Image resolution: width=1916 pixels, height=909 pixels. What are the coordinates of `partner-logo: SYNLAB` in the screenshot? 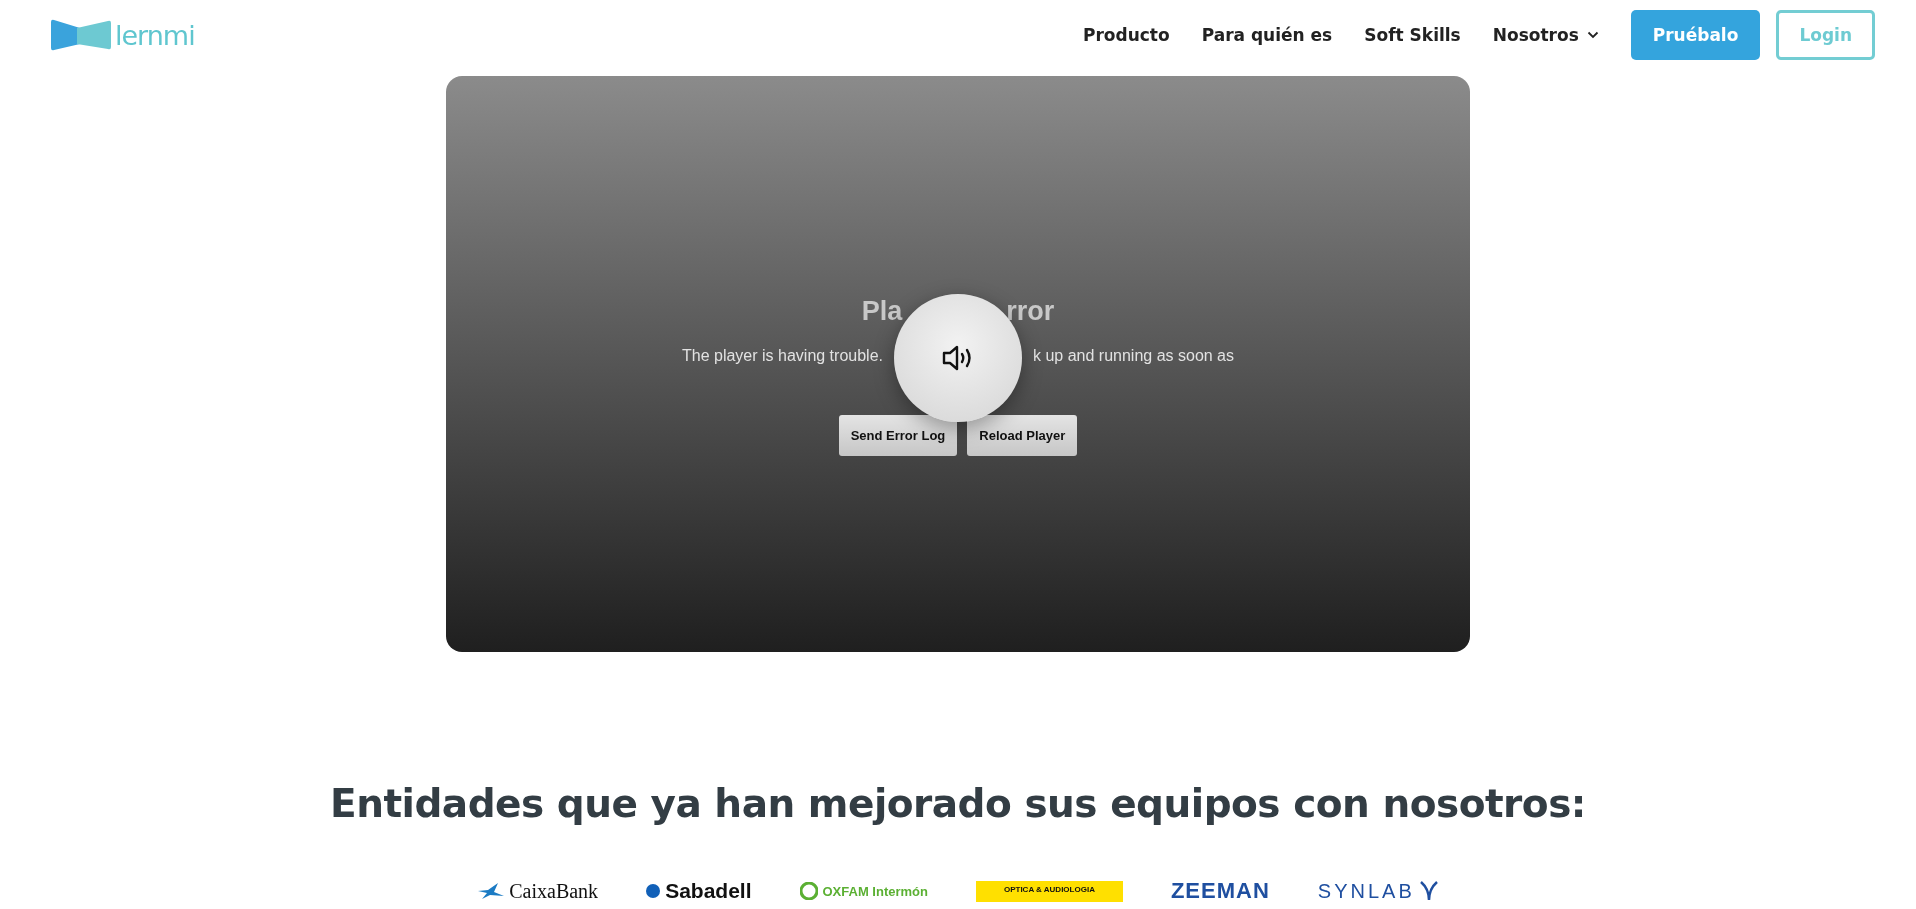 It's located at (1377, 891).